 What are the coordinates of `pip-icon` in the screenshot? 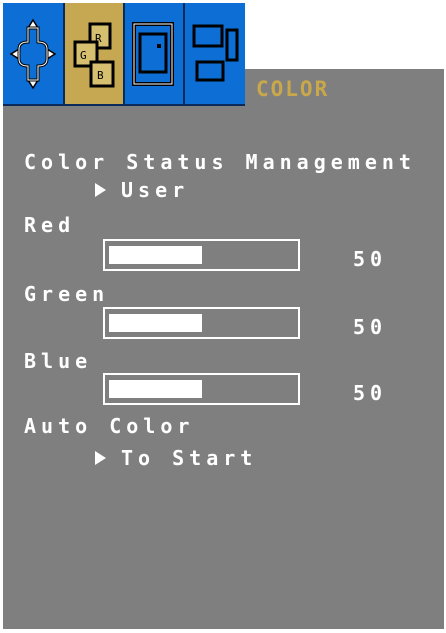 It's located at (215, 54).